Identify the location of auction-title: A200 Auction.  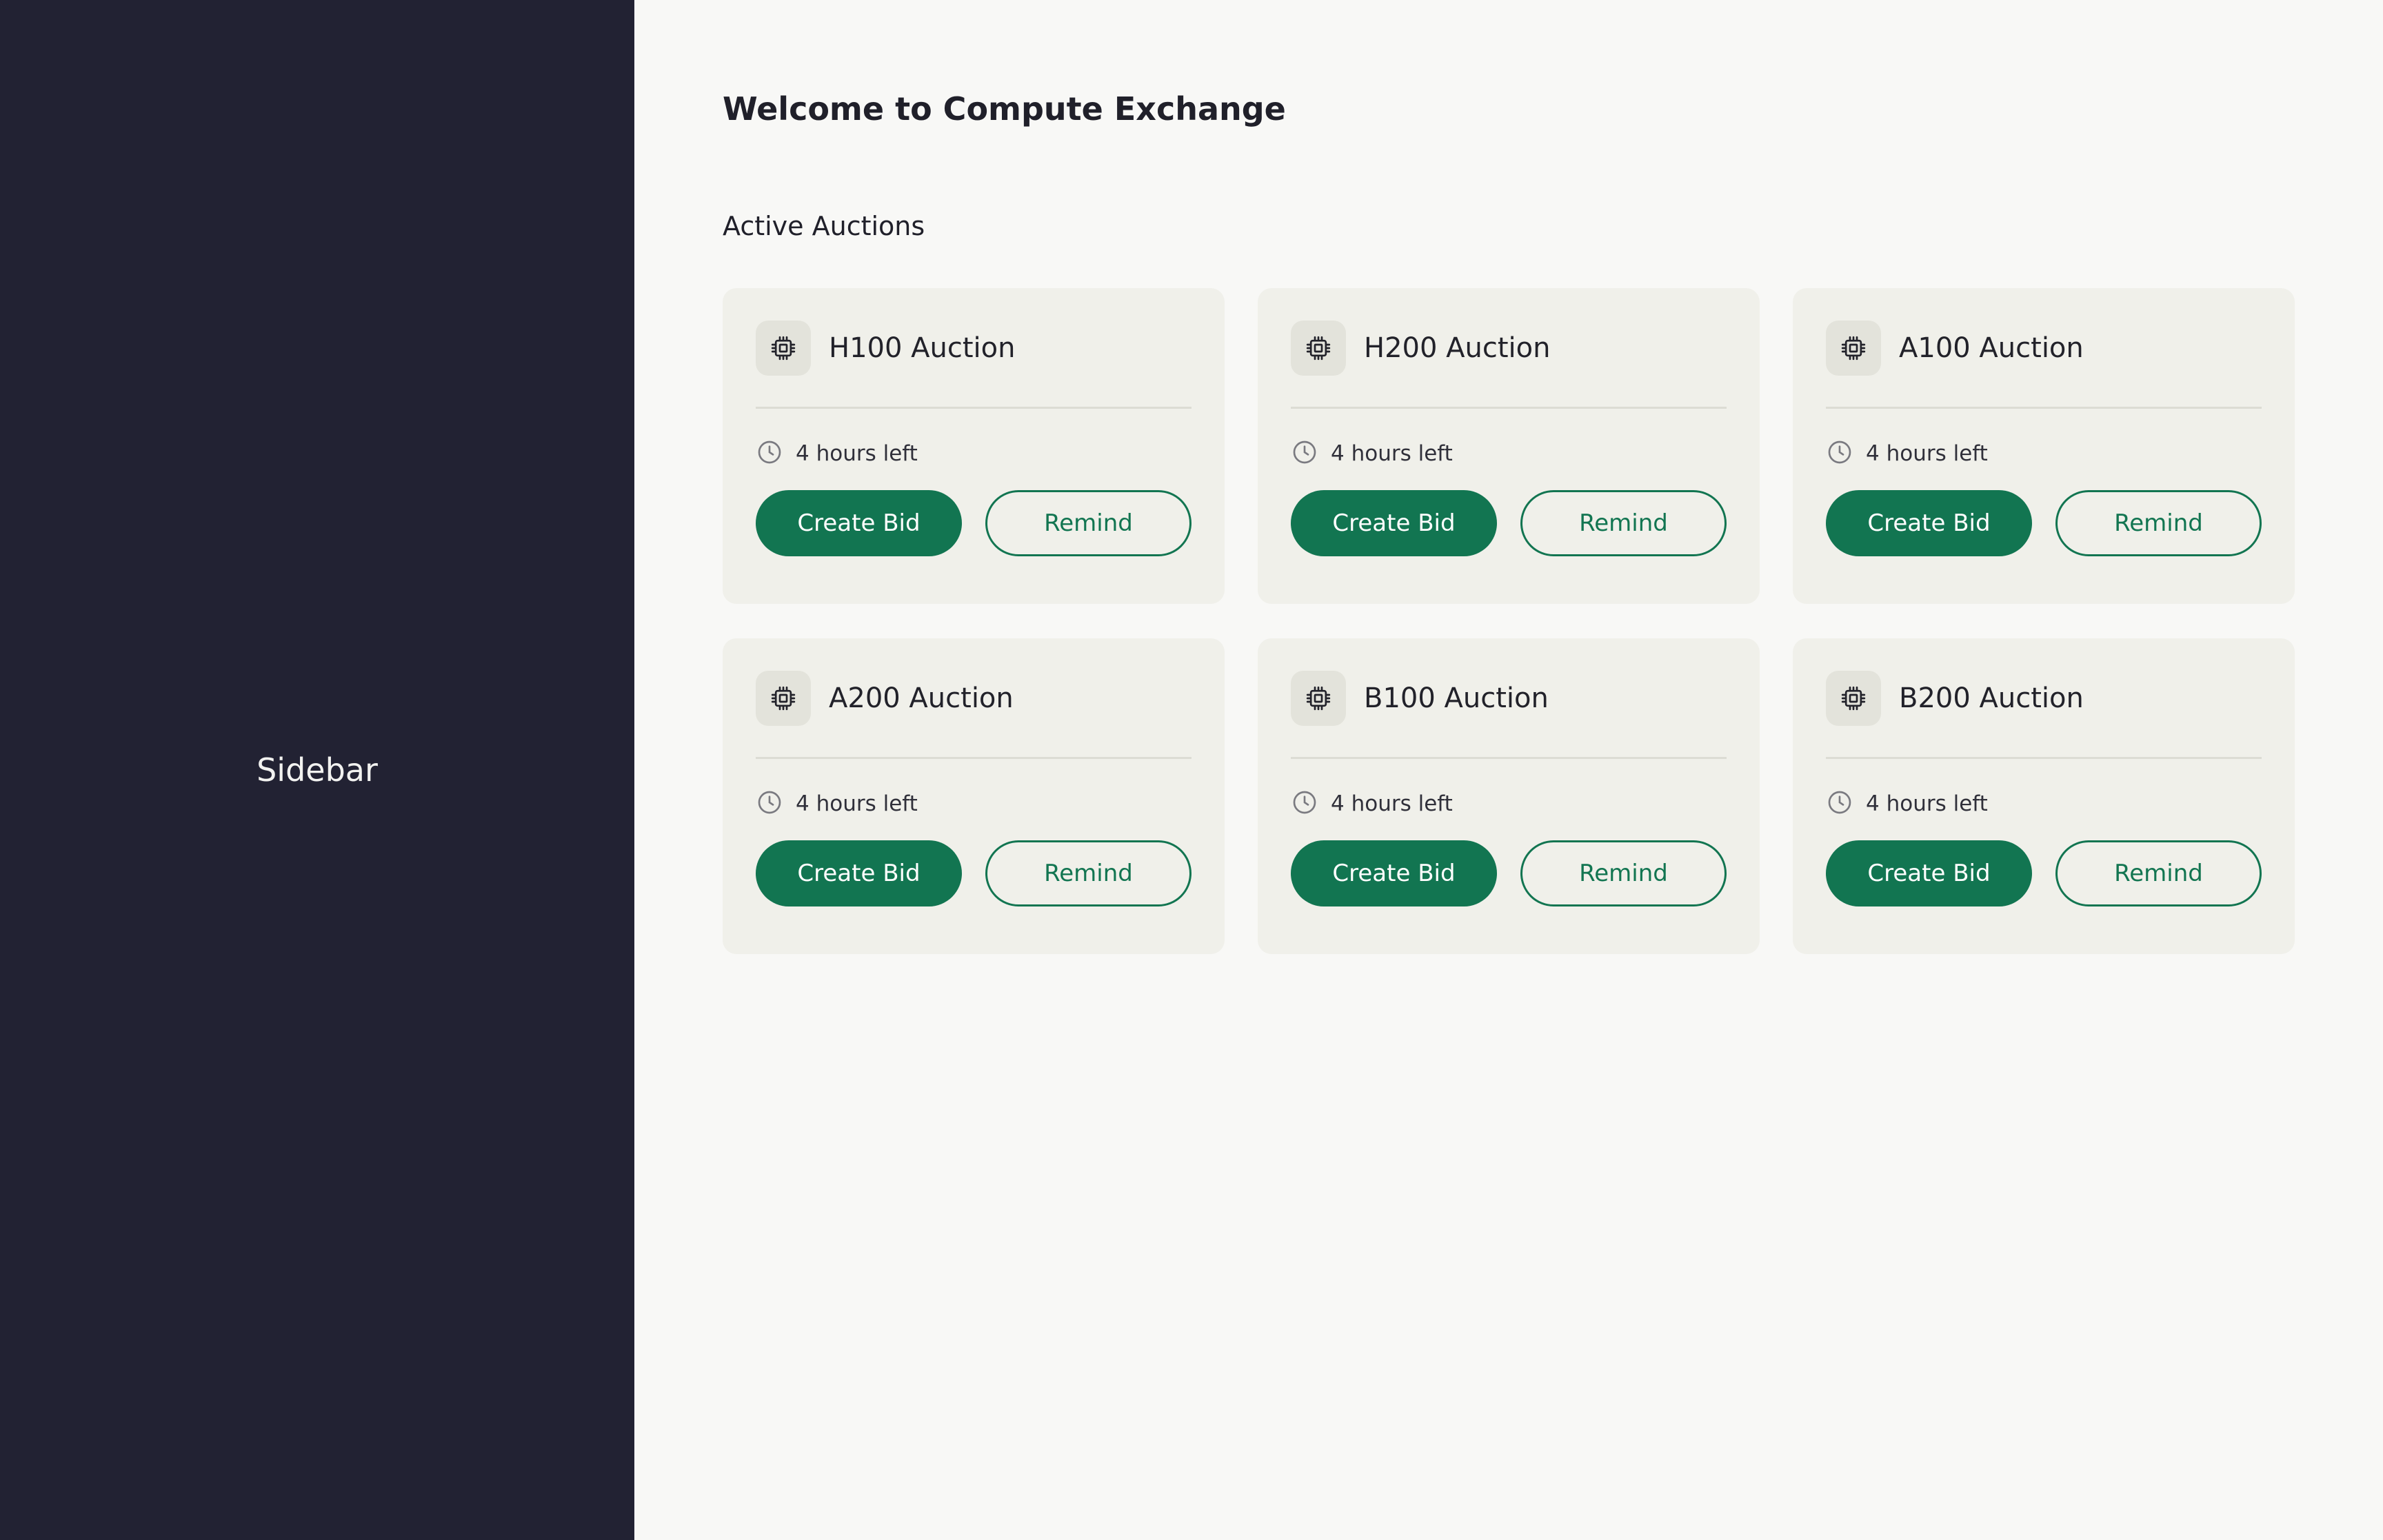
(921, 698).